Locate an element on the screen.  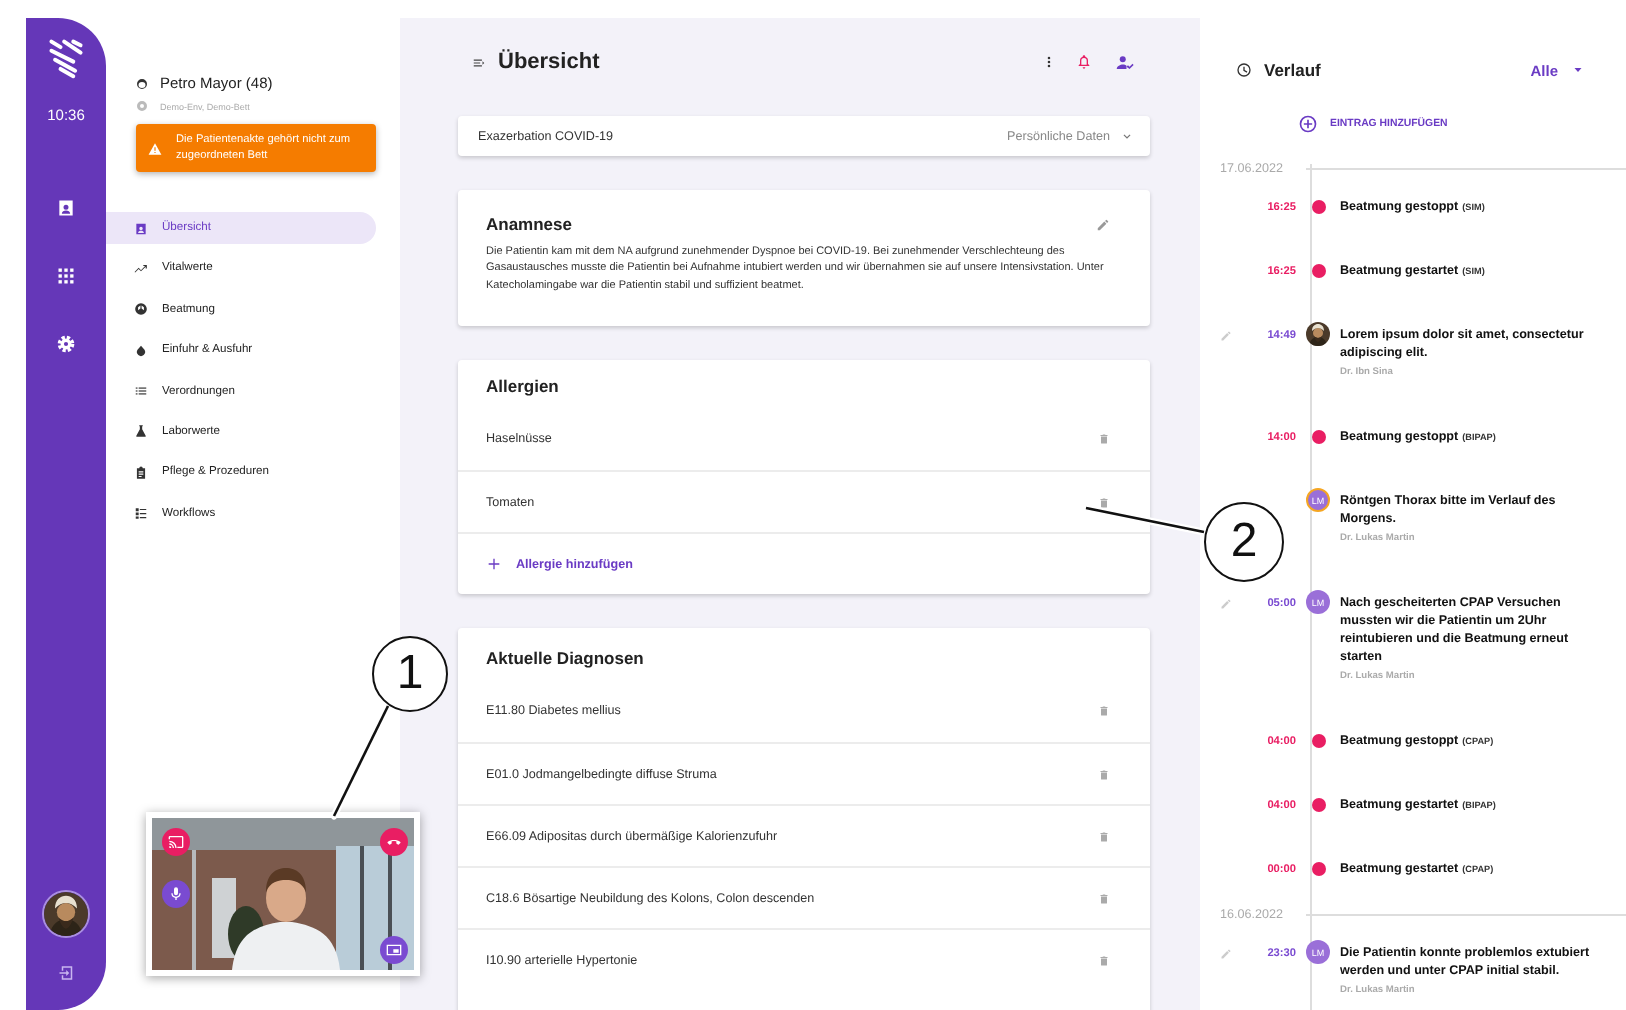
drop-icon is located at coordinates (141, 350).